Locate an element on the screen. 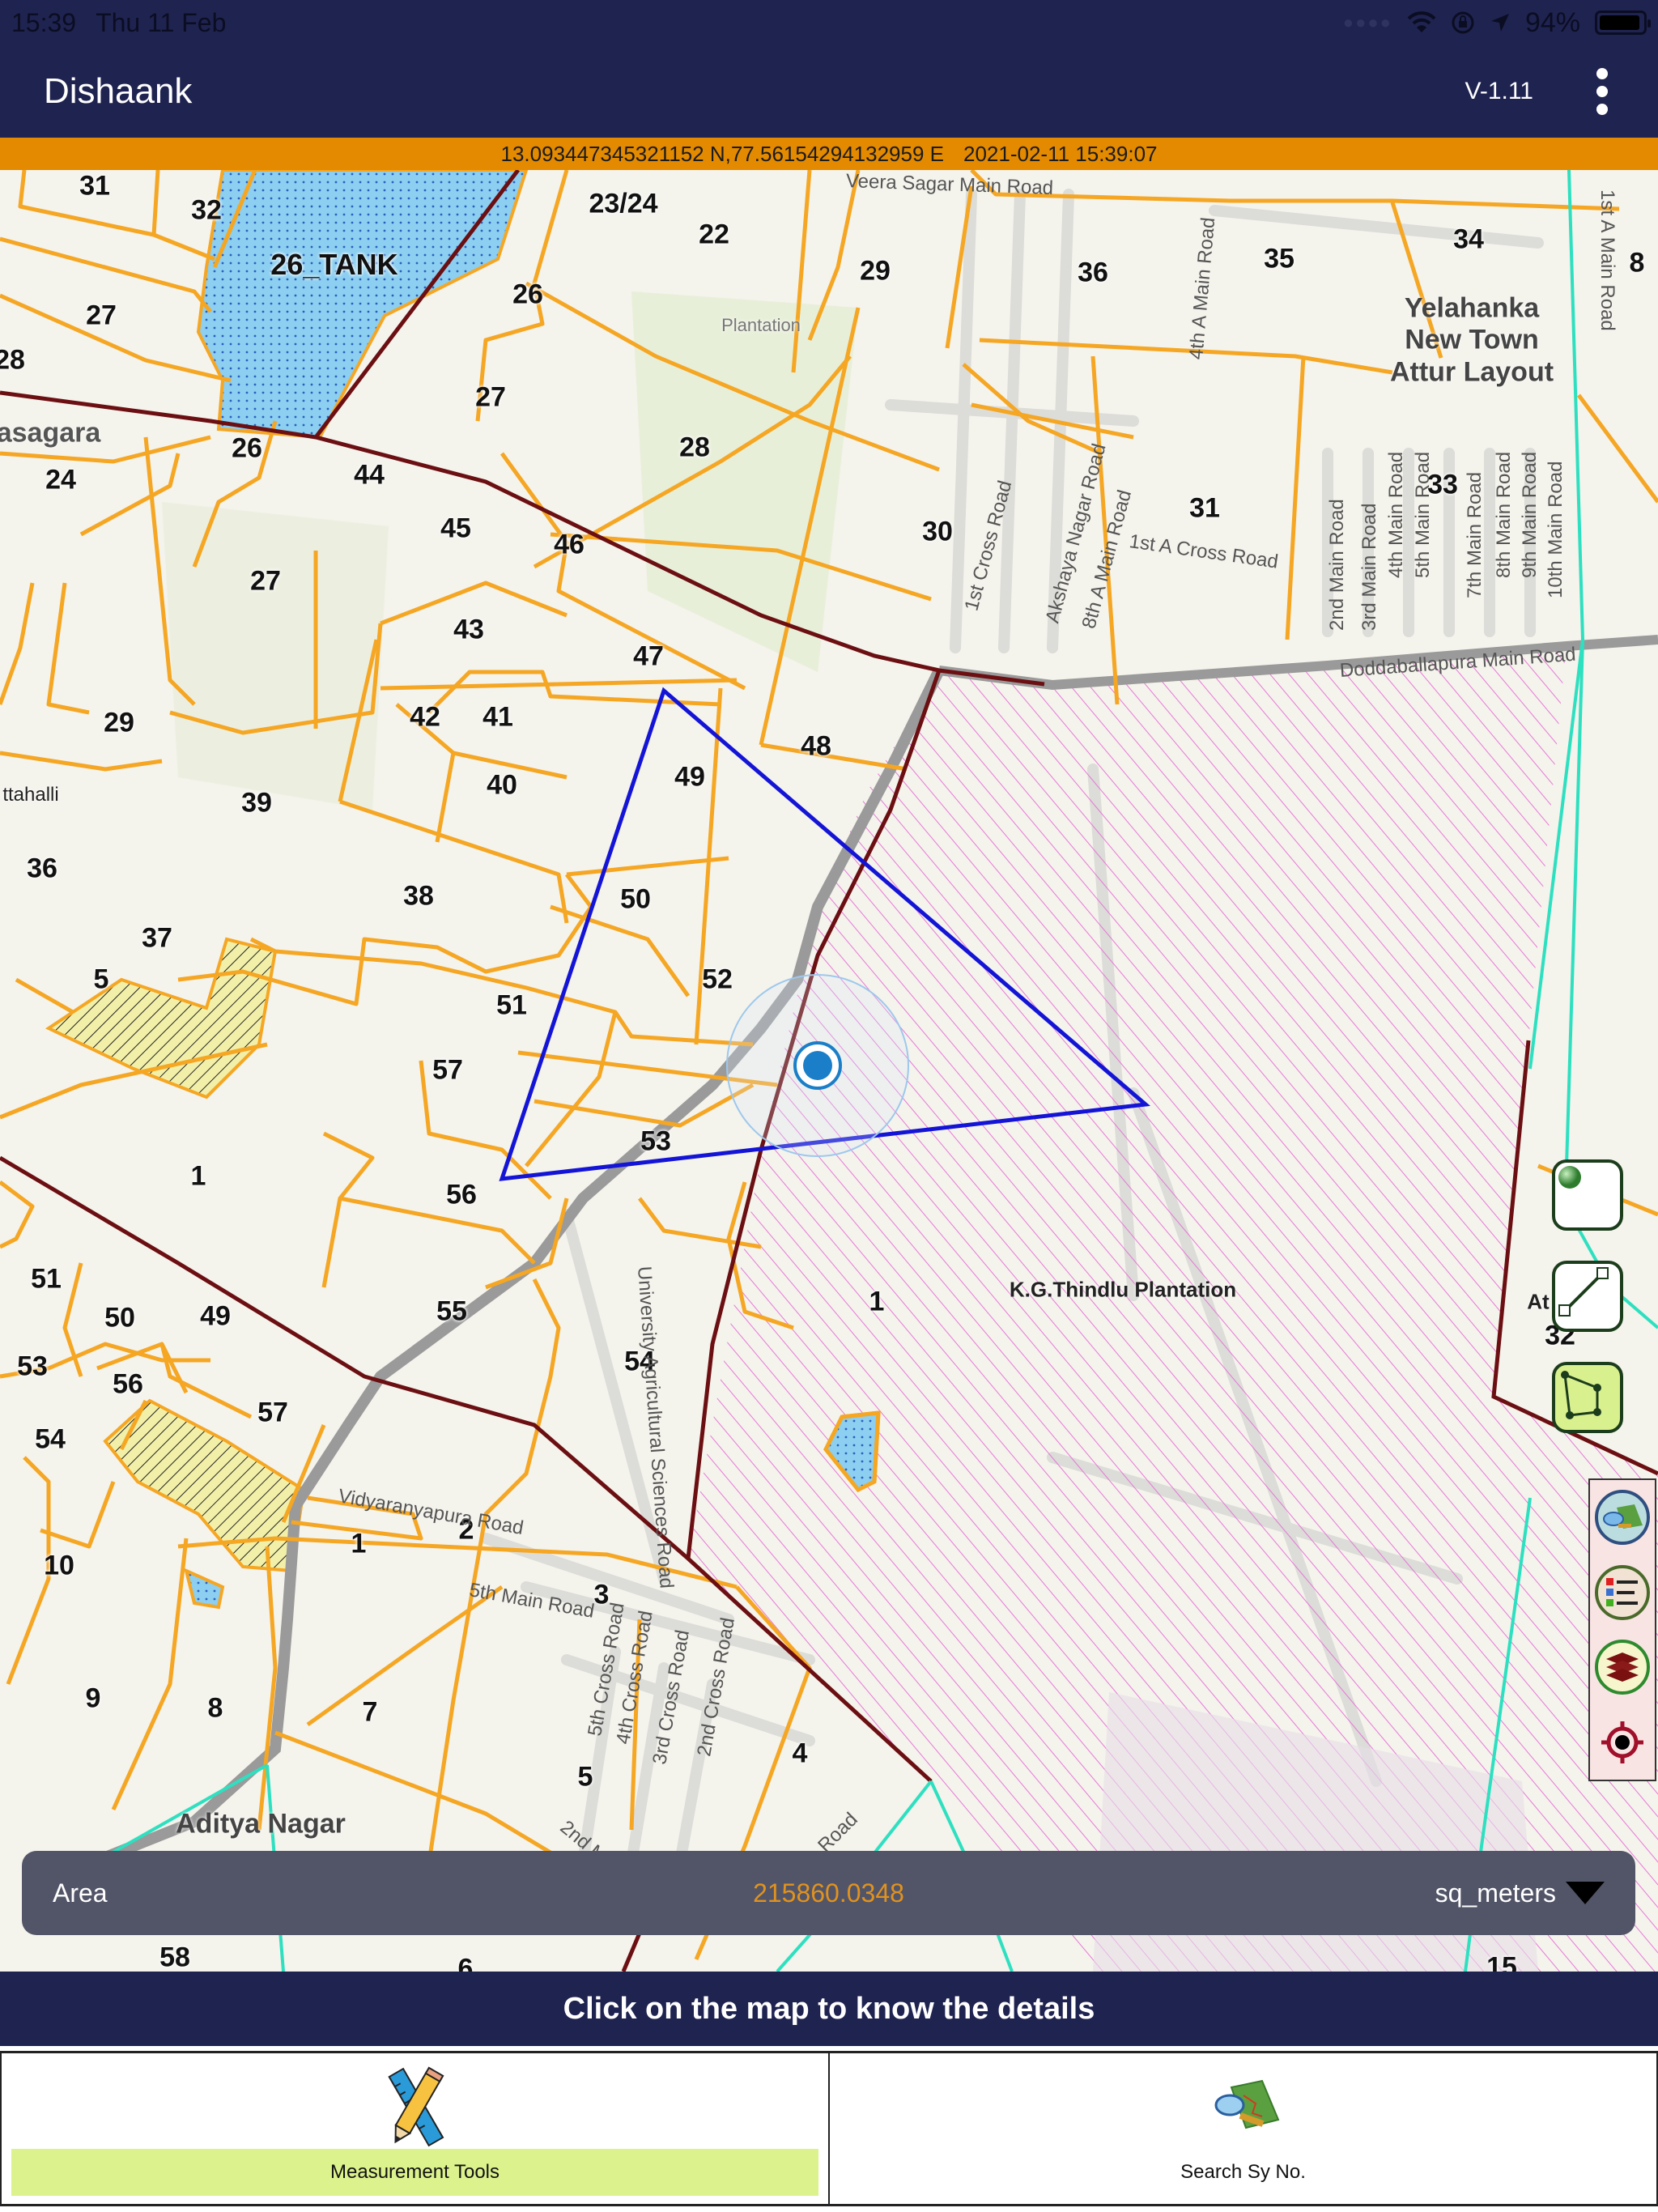  polygon-icon is located at coordinates (1581, 1395).